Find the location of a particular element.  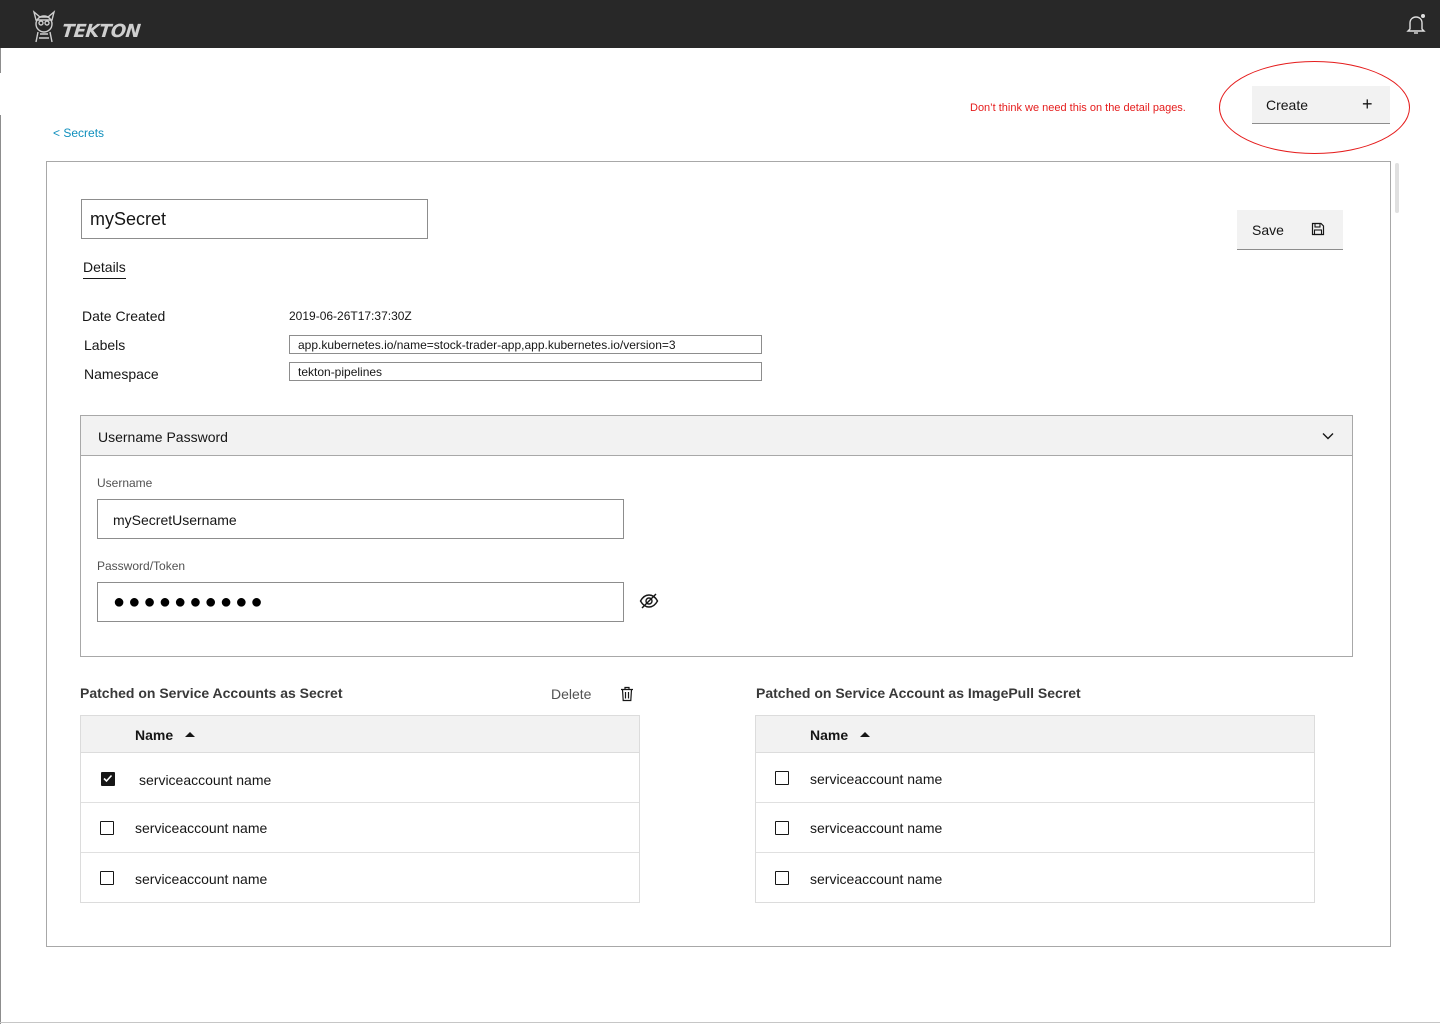

namespace-label: Namespace is located at coordinates (121, 374).